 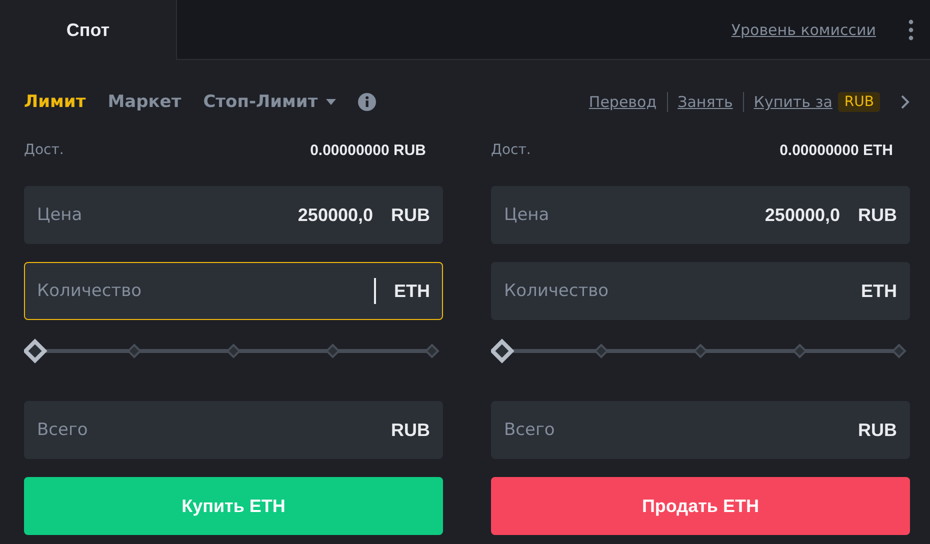 I want to click on more-icon, so click(x=911, y=29).